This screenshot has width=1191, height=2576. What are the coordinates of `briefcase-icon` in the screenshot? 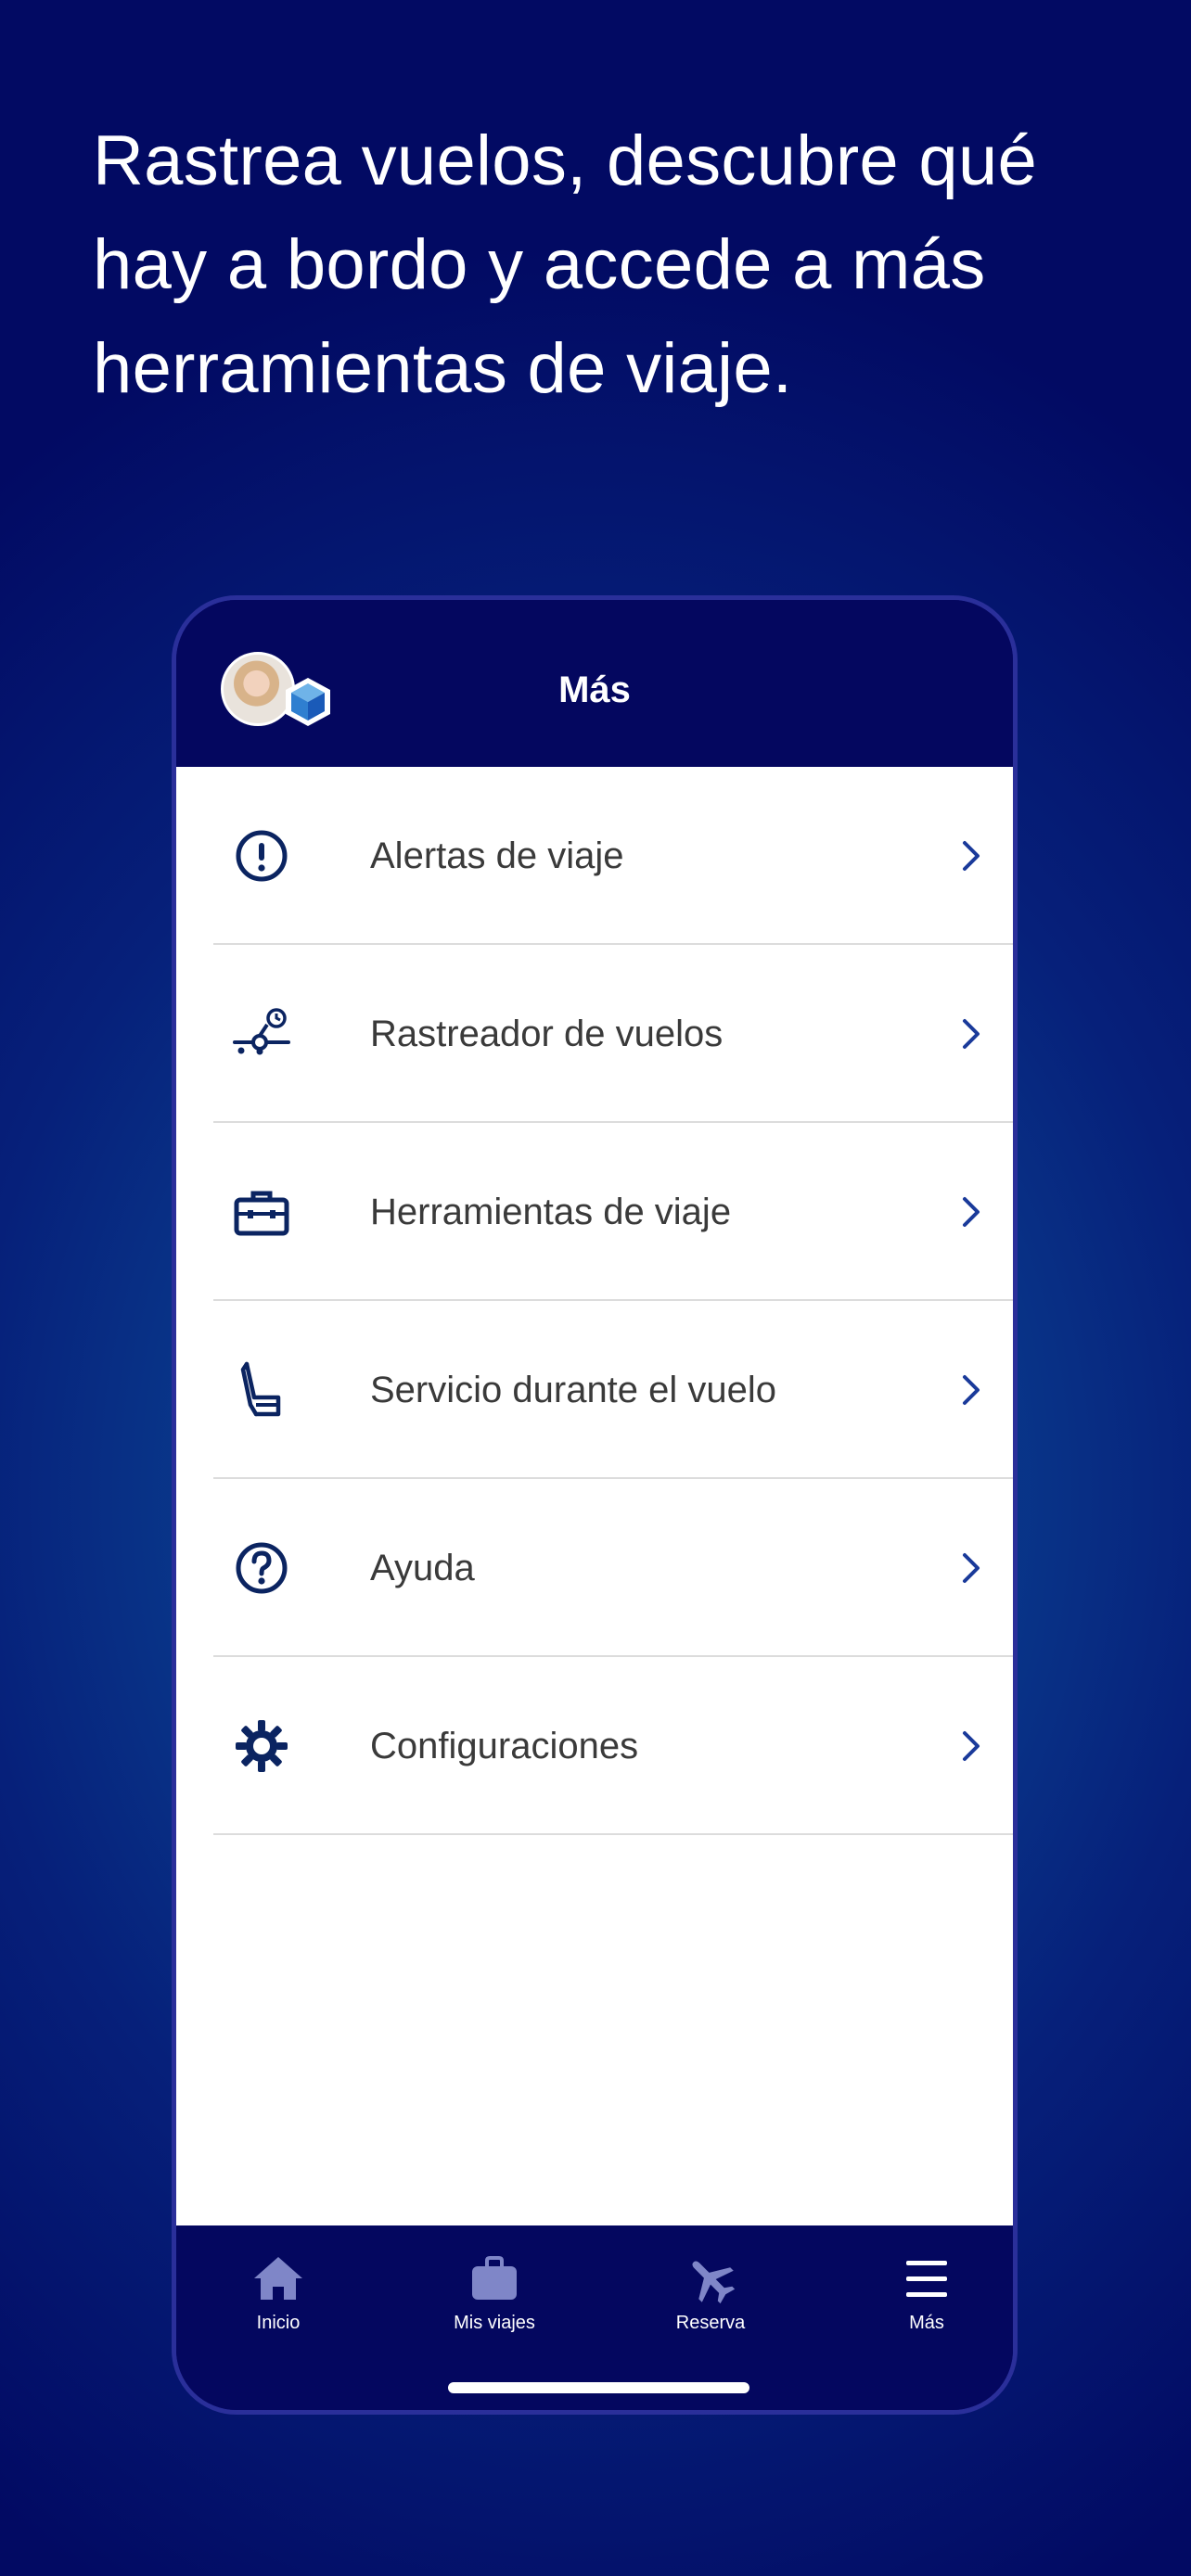 It's located at (261, 1213).